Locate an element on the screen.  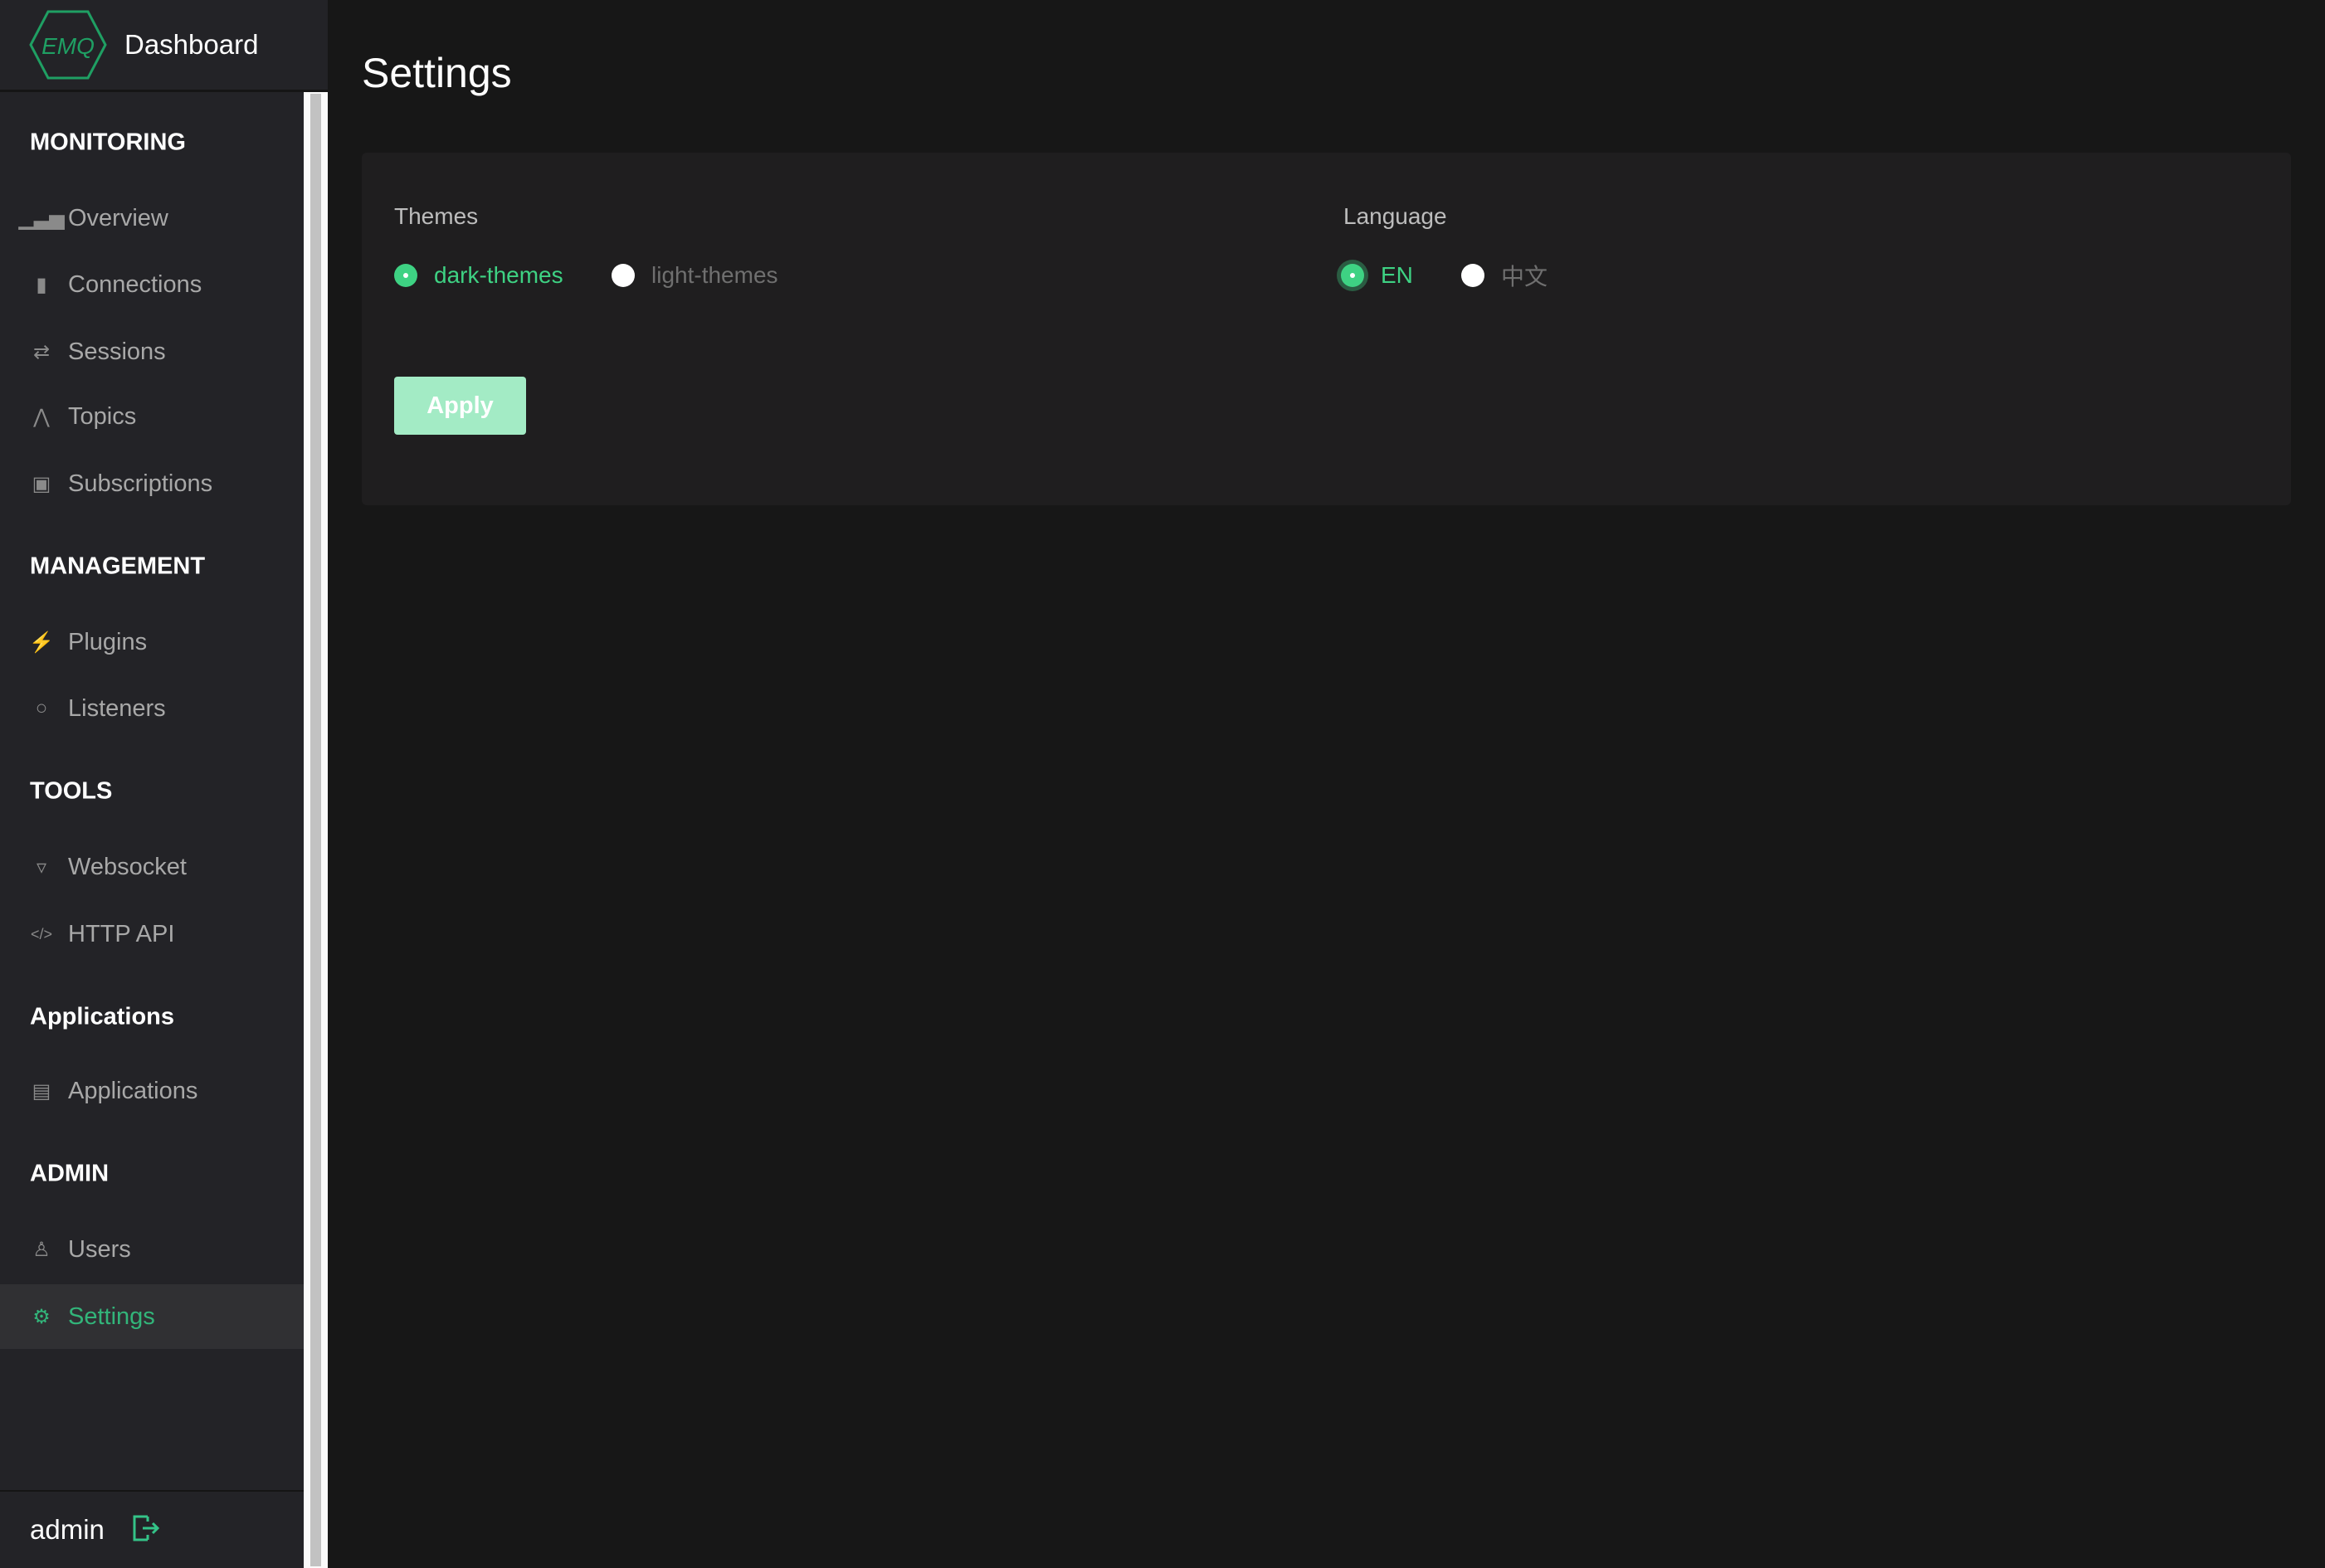
sidebar-item-label: Listeners is located at coordinates (117, 708).